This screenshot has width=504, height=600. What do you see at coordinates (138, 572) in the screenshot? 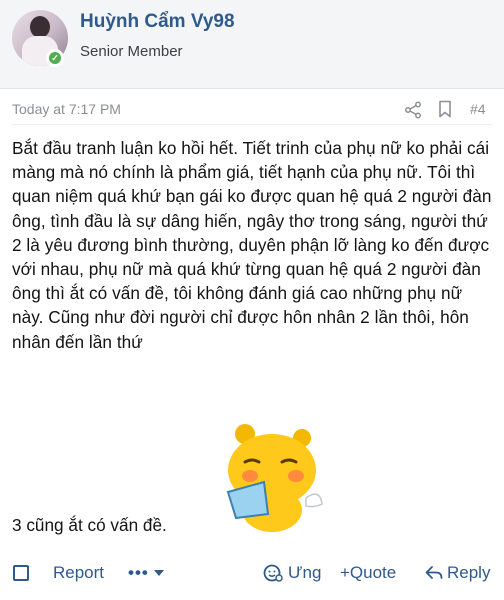
I see `more-label: •••` at bounding box center [138, 572].